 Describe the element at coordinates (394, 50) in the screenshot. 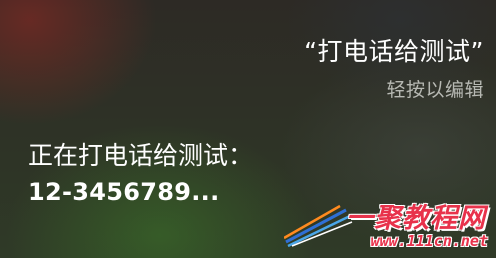

I see `siri-spoken-query: “打电话给测试”` at that location.